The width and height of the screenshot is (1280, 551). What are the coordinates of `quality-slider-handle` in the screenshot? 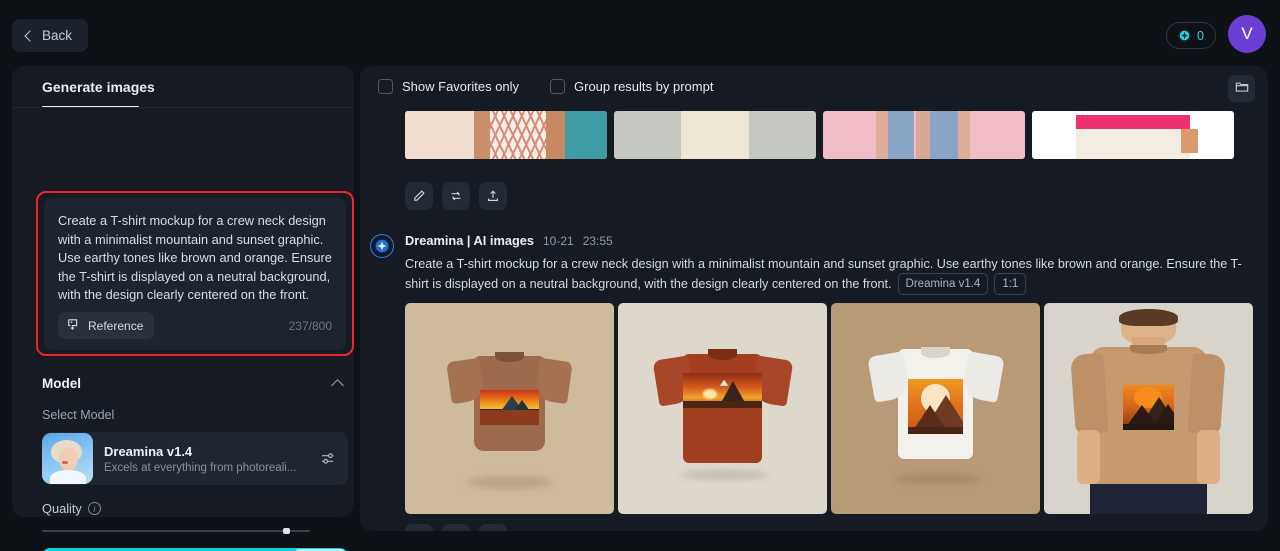 It's located at (287, 531).